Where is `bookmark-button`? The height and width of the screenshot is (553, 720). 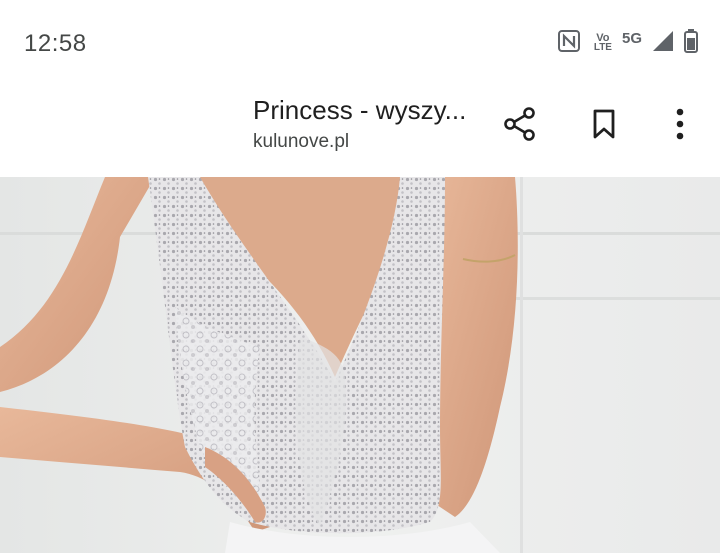
bookmark-button is located at coordinates (604, 126).